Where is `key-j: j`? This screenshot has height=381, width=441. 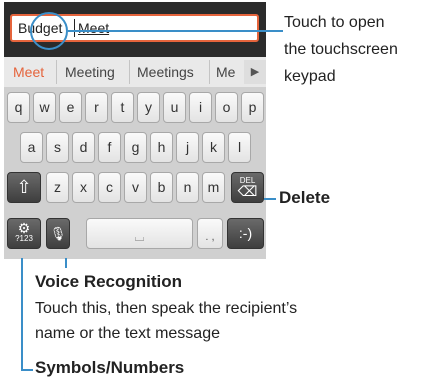
key-j: j is located at coordinates (187, 147).